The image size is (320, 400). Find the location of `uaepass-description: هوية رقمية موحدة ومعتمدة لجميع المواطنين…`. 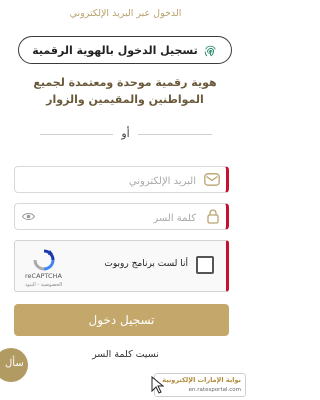

uaepass-description: هوية رقمية موحدة ومعتمدة لجميع المواطنين… is located at coordinates (125, 91).